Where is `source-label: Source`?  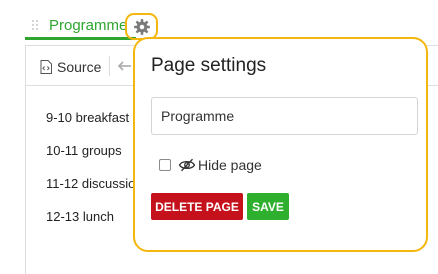
source-label: Source is located at coordinates (79, 67).